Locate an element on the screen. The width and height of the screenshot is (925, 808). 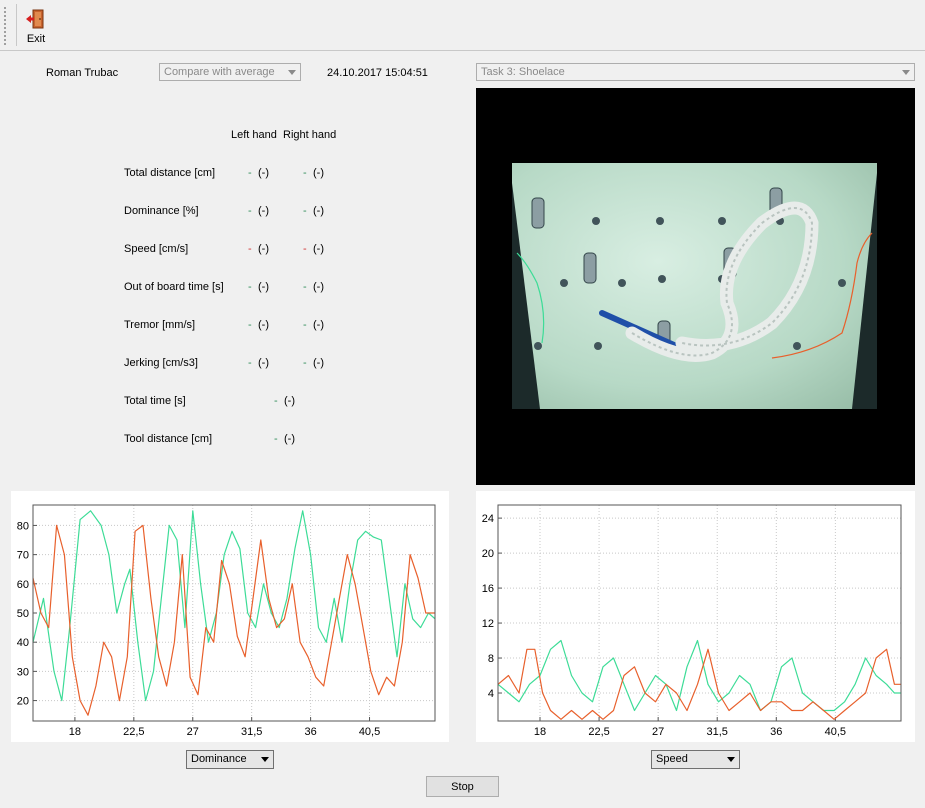
timestamp: 24.10.2017 15:04:51 is located at coordinates (377, 73).